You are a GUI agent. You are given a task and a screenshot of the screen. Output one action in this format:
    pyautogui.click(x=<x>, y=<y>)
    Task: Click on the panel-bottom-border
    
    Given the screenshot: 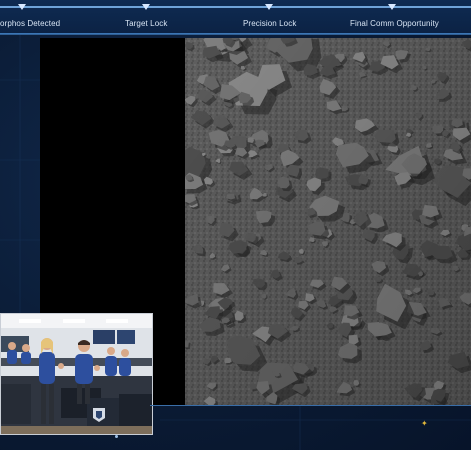 What is the action you would take?
    pyautogui.click(x=310, y=405)
    